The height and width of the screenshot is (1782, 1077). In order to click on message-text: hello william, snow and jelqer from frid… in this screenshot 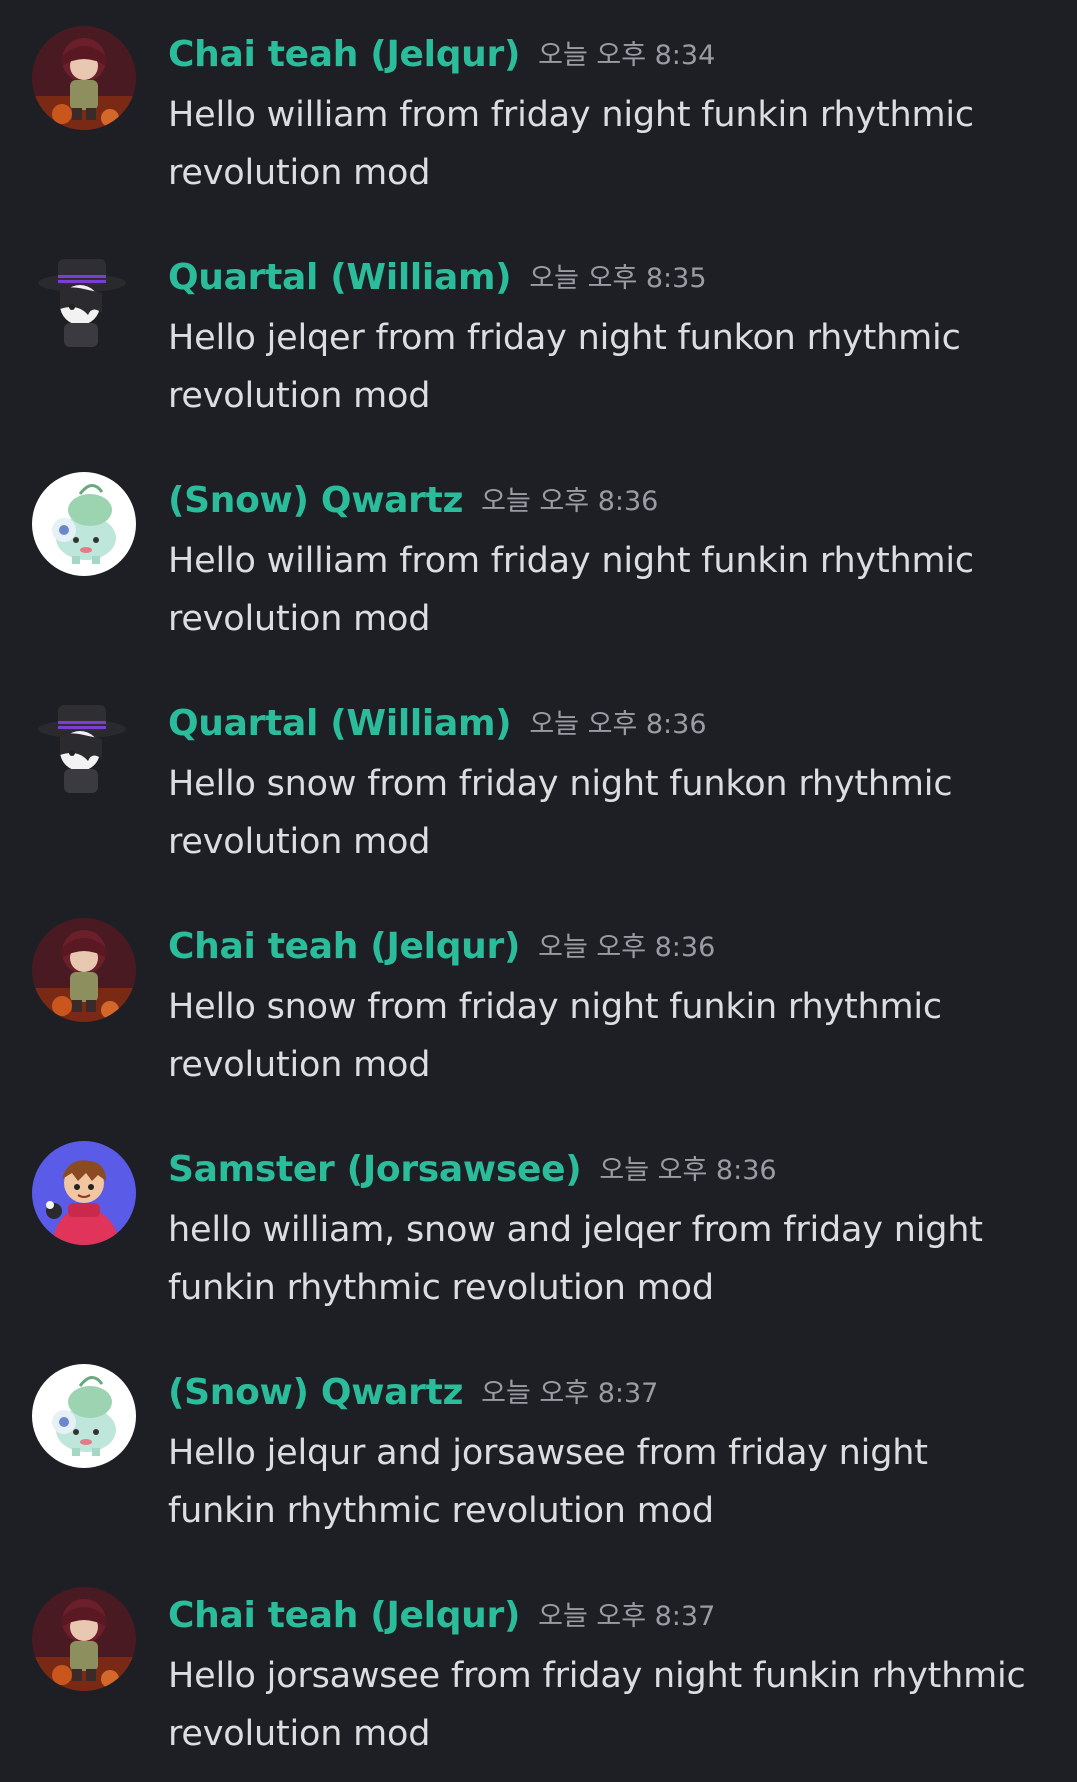, I will do `click(575, 1259)`.